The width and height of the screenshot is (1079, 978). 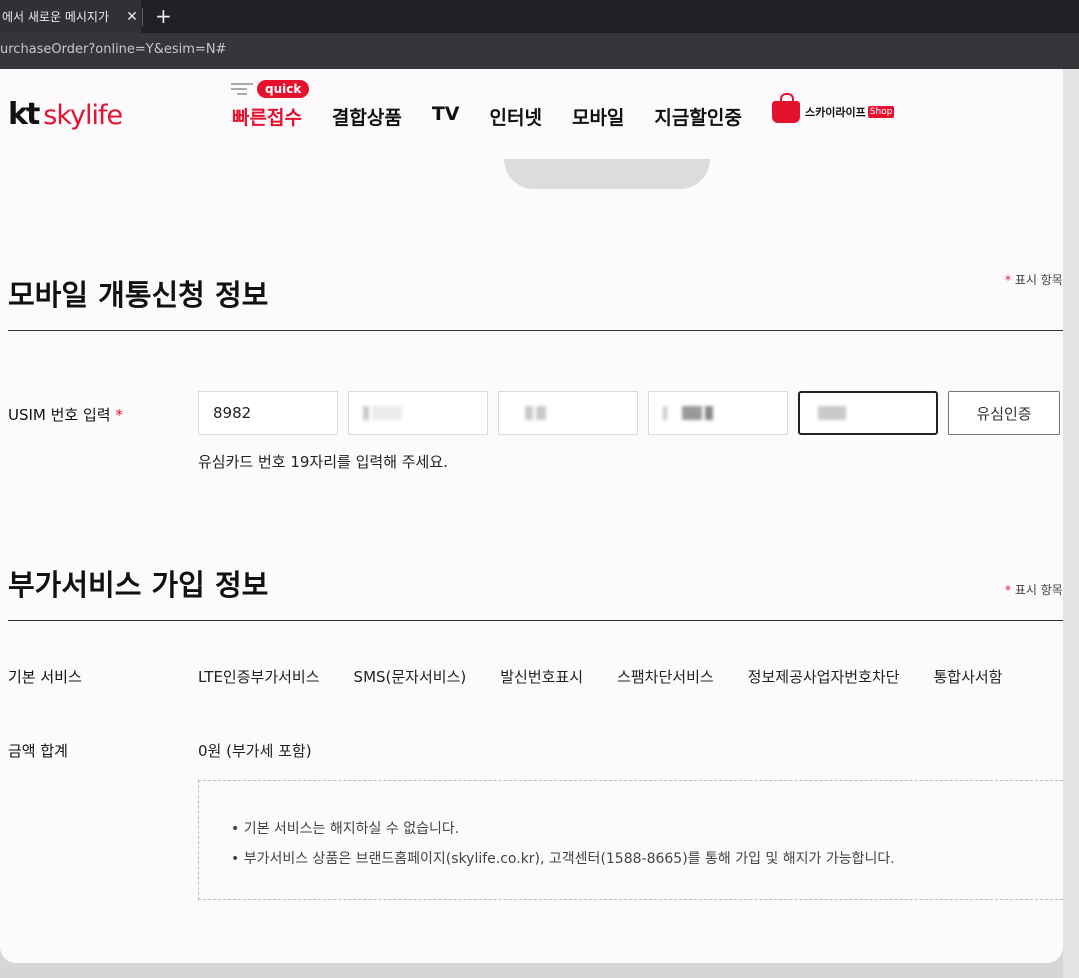 What do you see at coordinates (881, 112) in the screenshot?
I see `shop-tag: Shop` at bounding box center [881, 112].